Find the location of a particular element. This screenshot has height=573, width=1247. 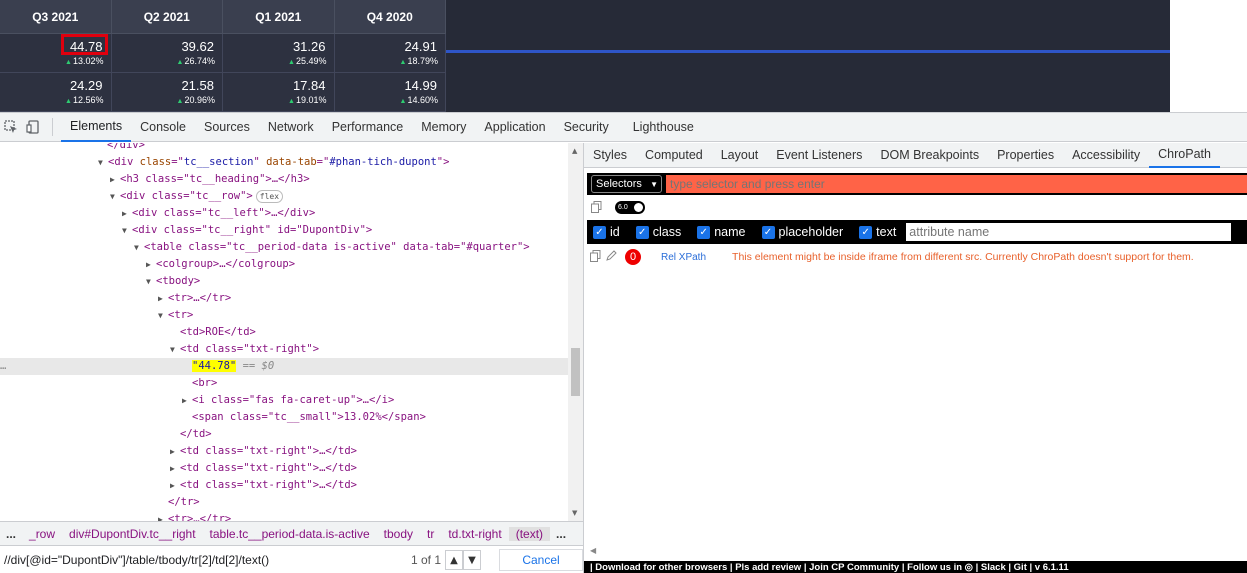

tab-dom-breakpoints: DOM Breakpoints is located at coordinates (929, 155).